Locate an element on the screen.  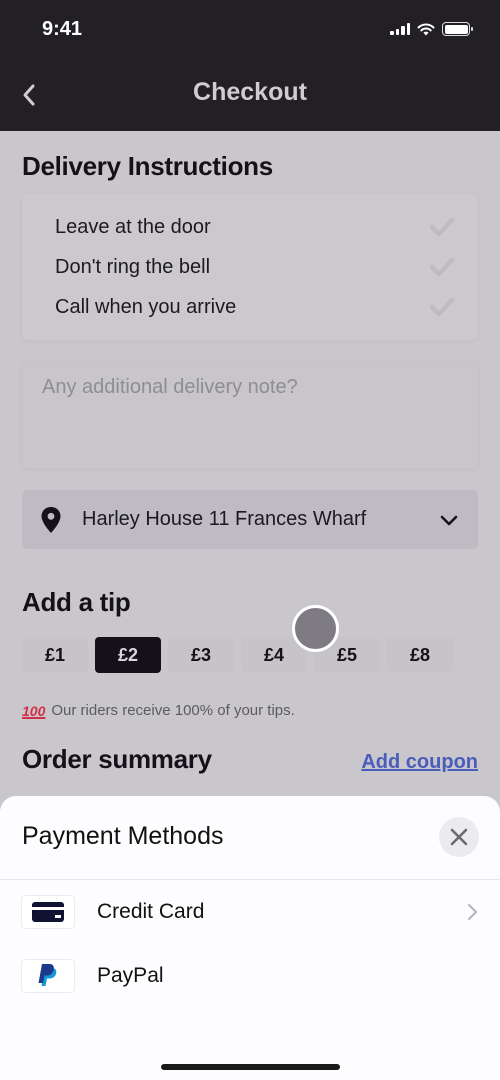
battery-icon is located at coordinates (457, 29).